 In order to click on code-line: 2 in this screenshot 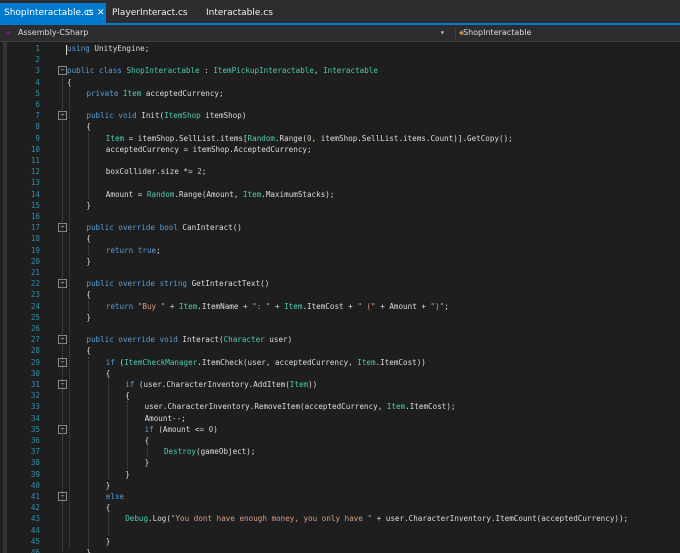, I will do `click(340, 59)`.